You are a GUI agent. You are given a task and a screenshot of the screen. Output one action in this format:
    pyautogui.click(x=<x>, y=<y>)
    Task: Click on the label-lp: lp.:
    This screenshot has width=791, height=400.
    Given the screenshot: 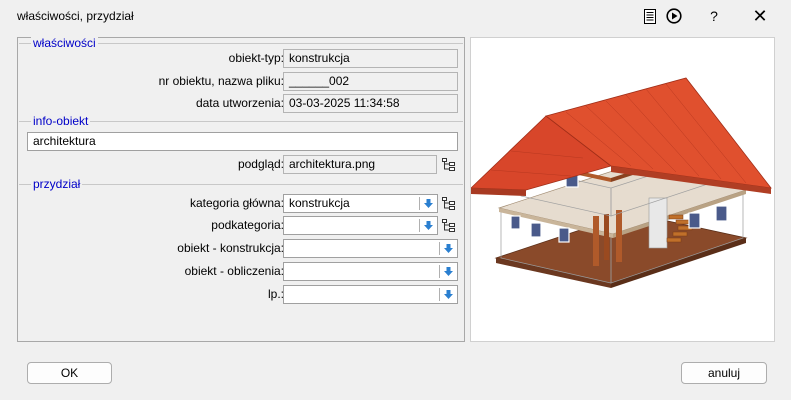 What is the action you would take?
    pyautogui.click(x=275, y=294)
    